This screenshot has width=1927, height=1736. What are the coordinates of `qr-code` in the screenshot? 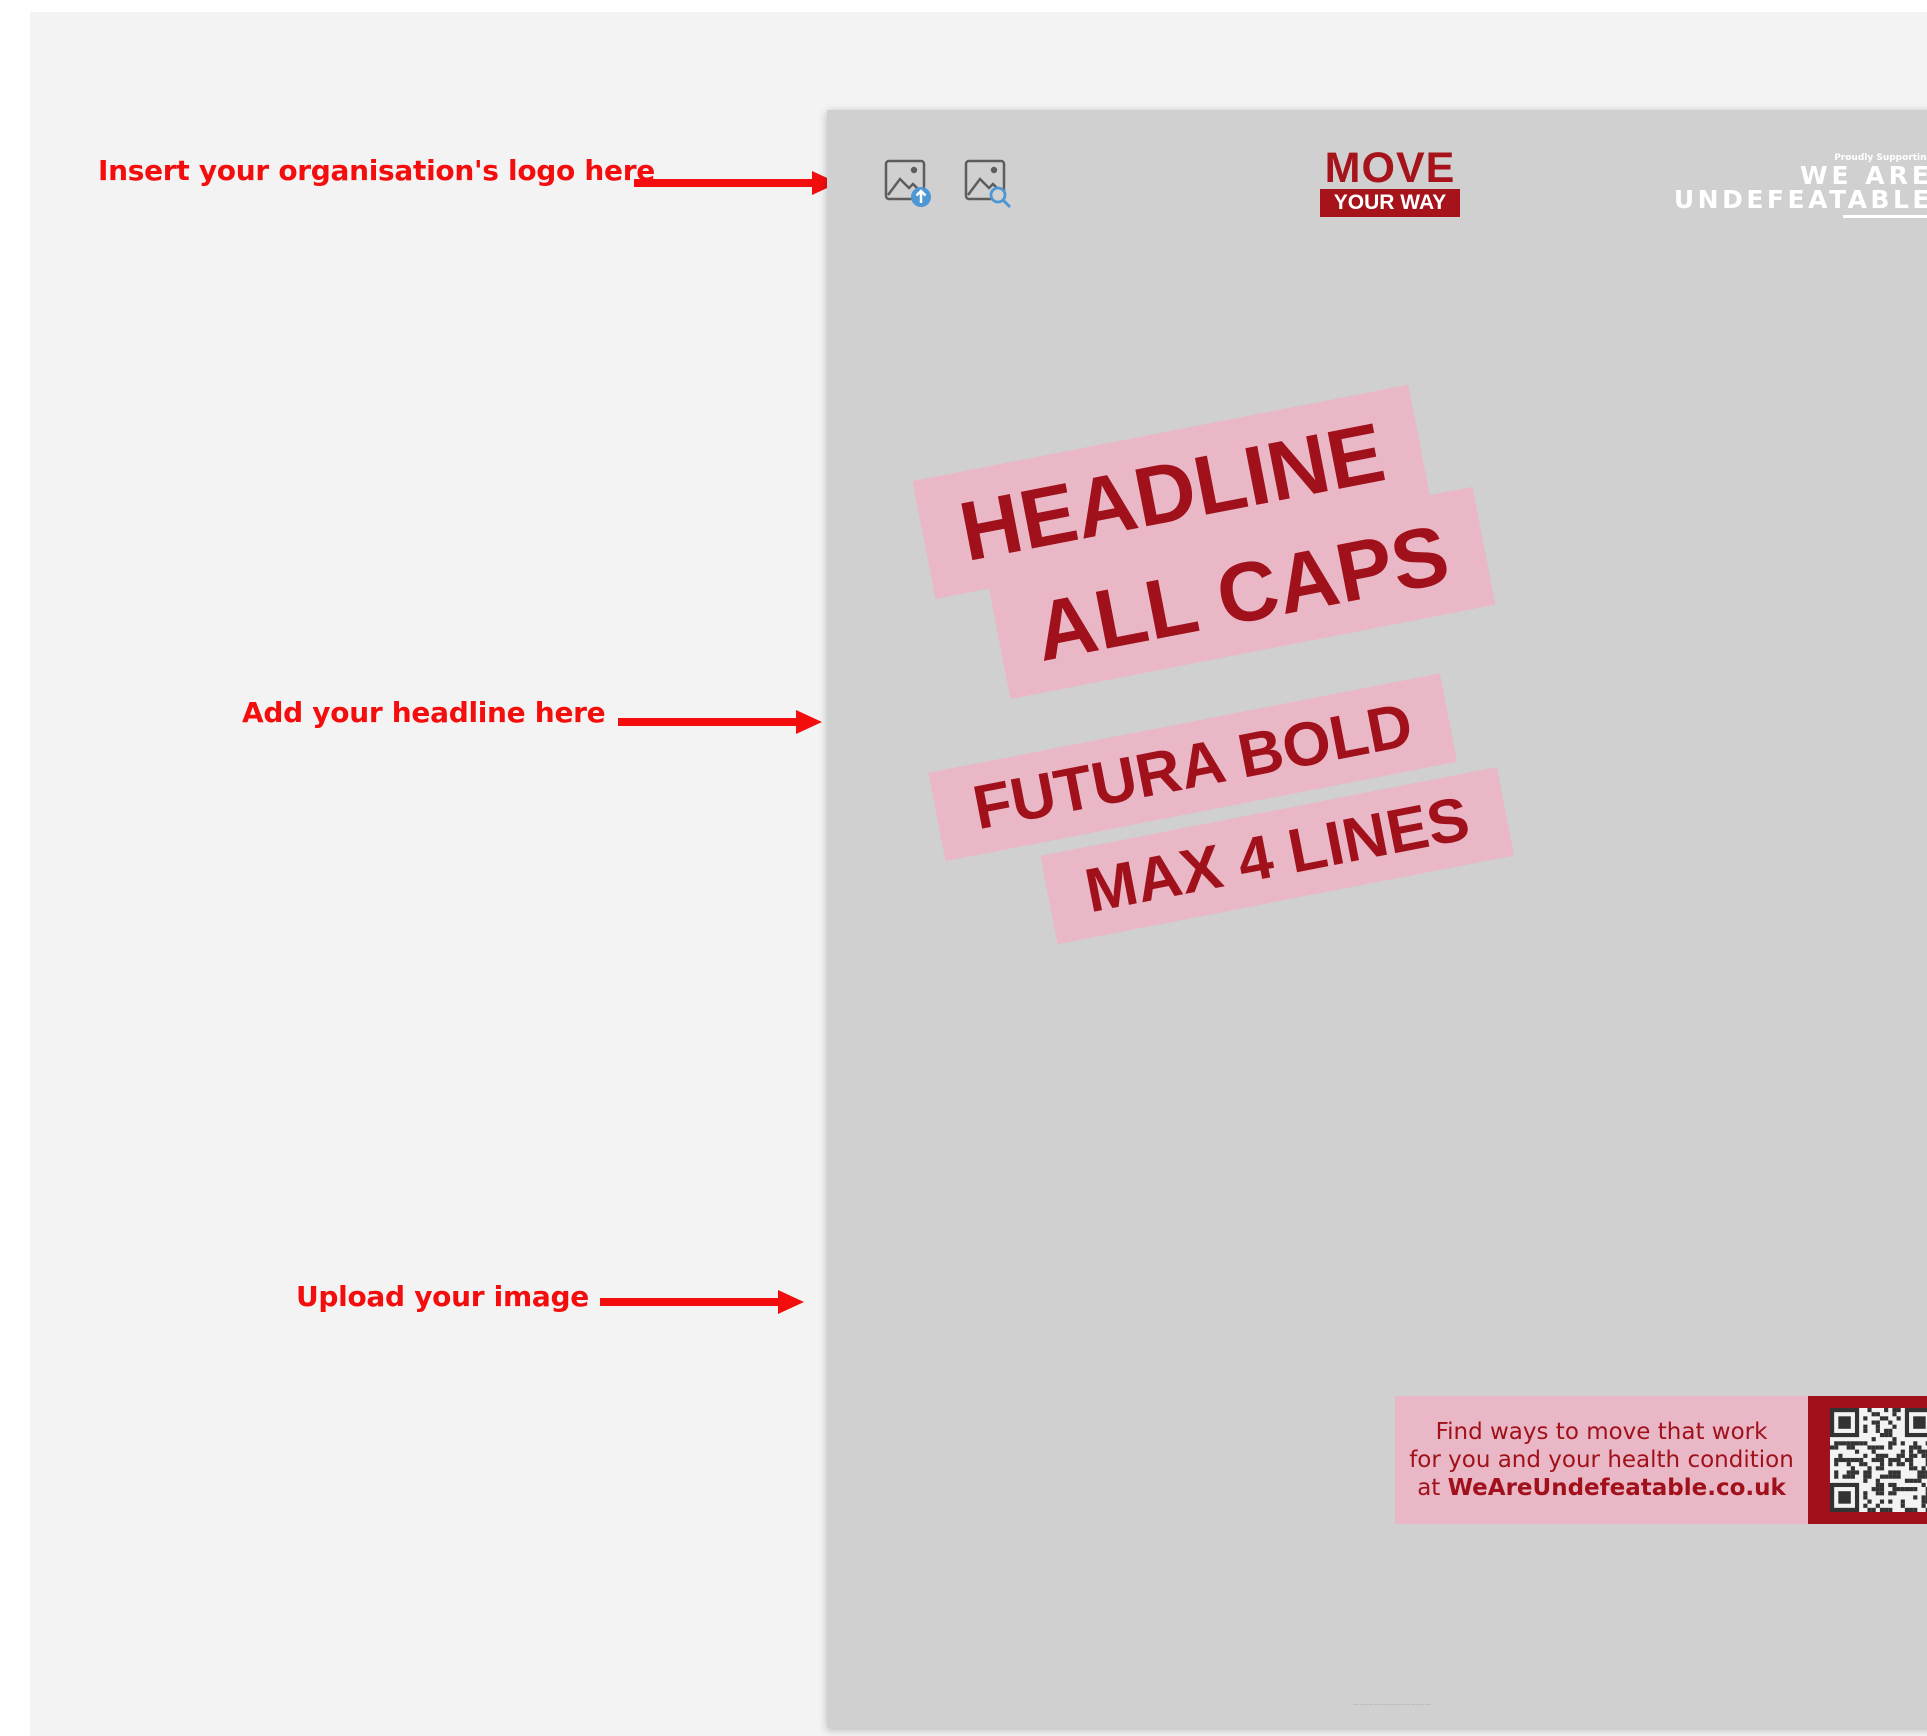 It's located at (1878, 1460).